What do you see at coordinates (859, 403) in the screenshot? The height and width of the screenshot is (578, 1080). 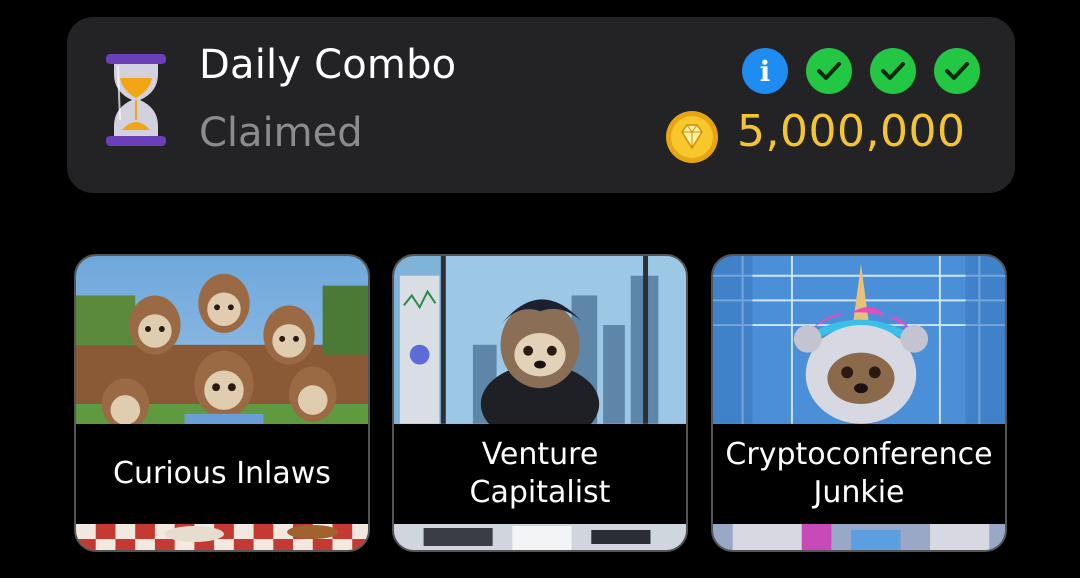 I see `card-cryptoconference-junkie: Cryptoconference Junkie` at bounding box center [859, 403].